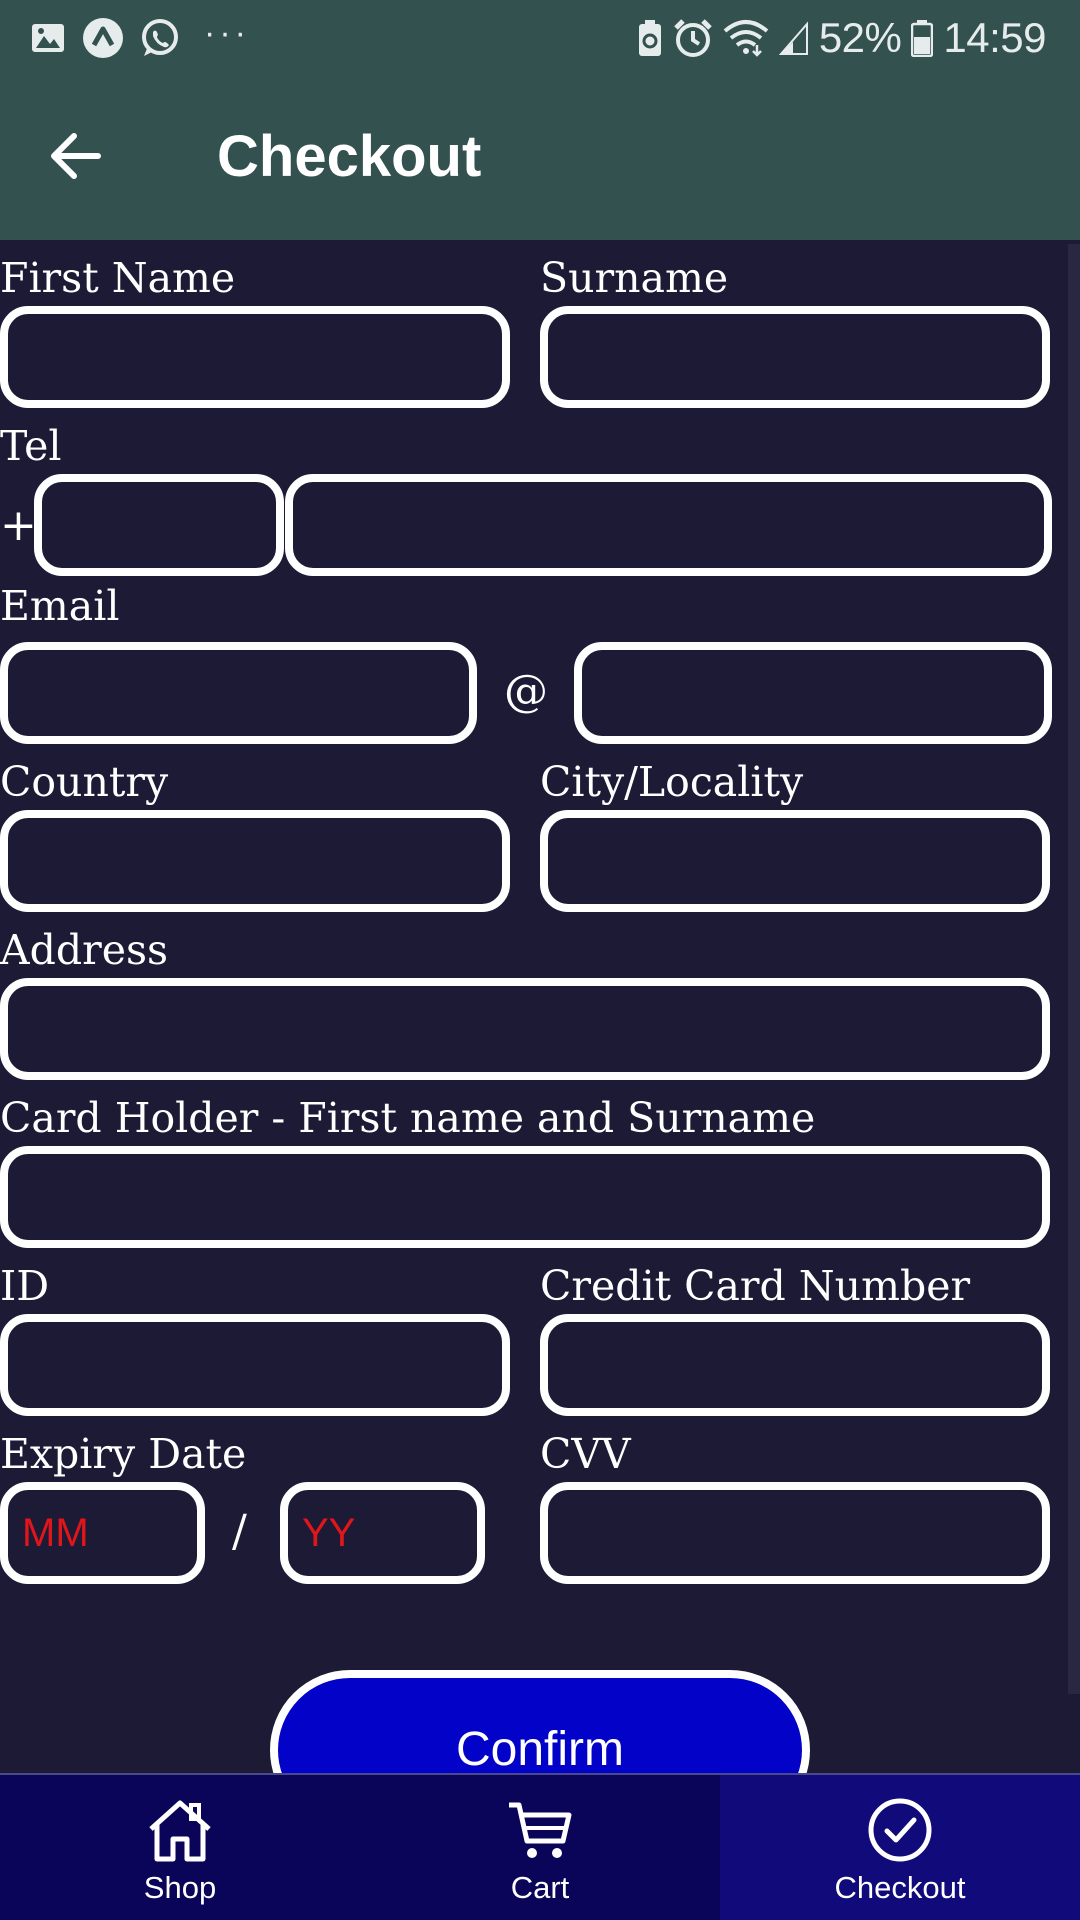  What do you see at coordinates (755, 1286) in the screenshot?
I see `card-number-label: Credit Card Number` at bounding box center [755, 1286].